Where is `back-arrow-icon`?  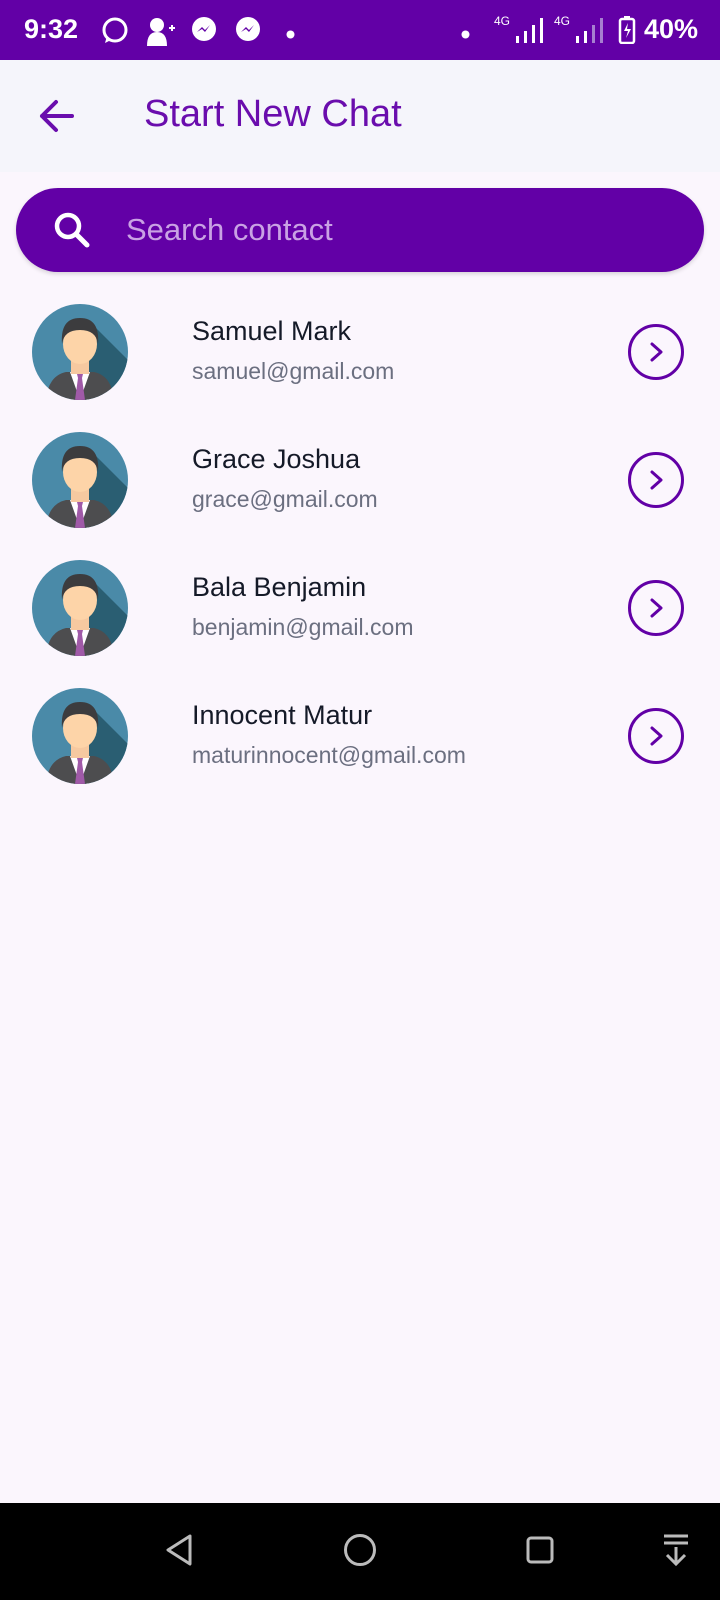
back-arrow-icon is located at coordinates (56, 118).